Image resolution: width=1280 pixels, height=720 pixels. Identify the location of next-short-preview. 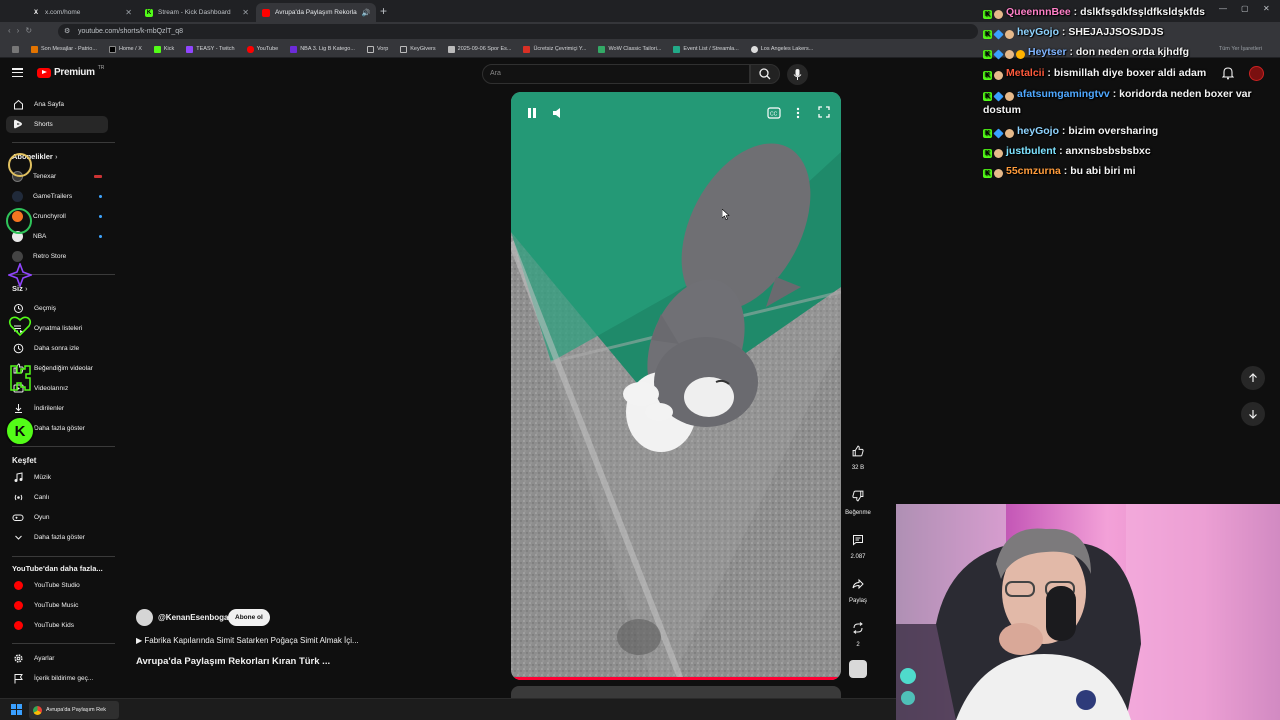
(676, 692).